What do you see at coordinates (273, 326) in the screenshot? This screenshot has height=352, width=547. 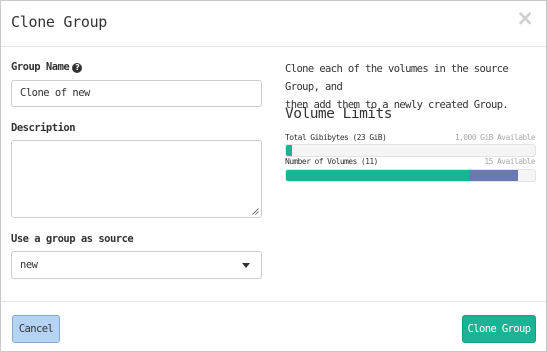 I see `dialog-footer: Cancel Clone Group` at bounding box center [273, 326].